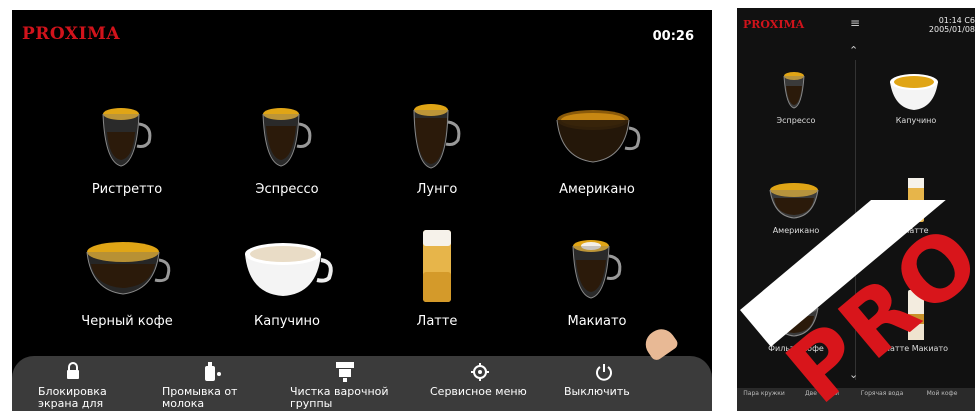 The image size is (975, 420). I want to click on drink-label: Лунго, so click(437, 189).